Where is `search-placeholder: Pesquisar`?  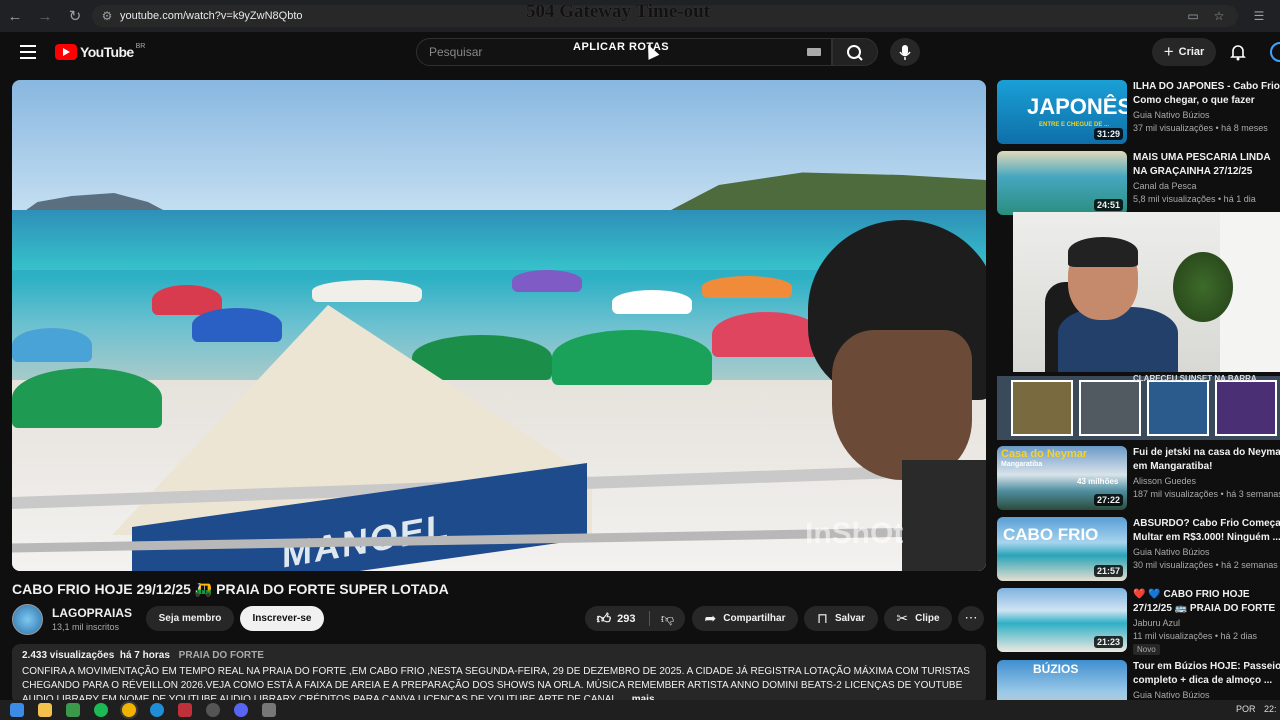
search-placeholder: Pesquisar is located at coordinates (456, 52).